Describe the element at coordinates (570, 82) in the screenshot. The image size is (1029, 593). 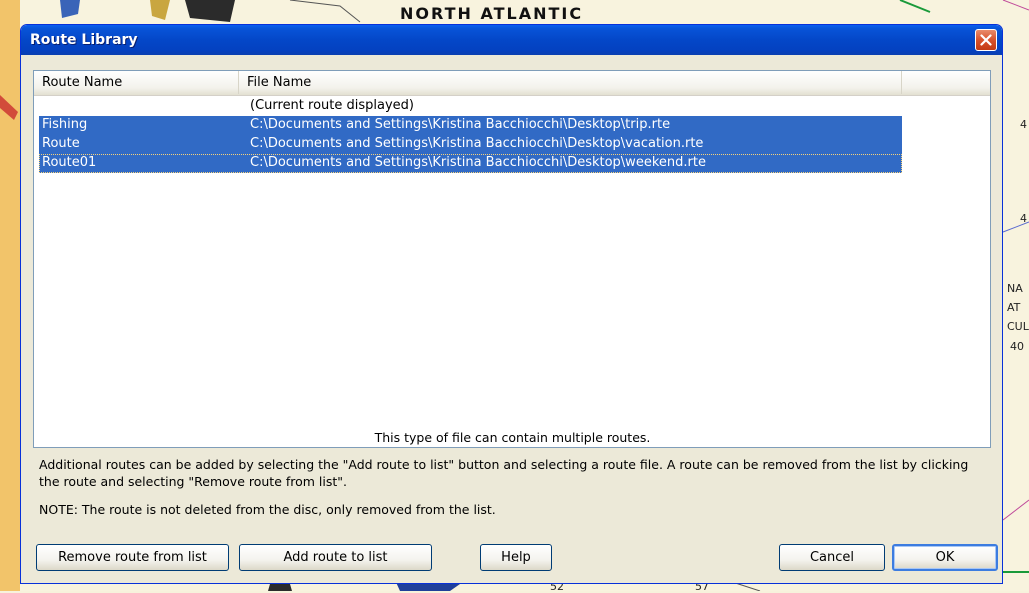
I see `column-header-file-name: File Name` at that location.